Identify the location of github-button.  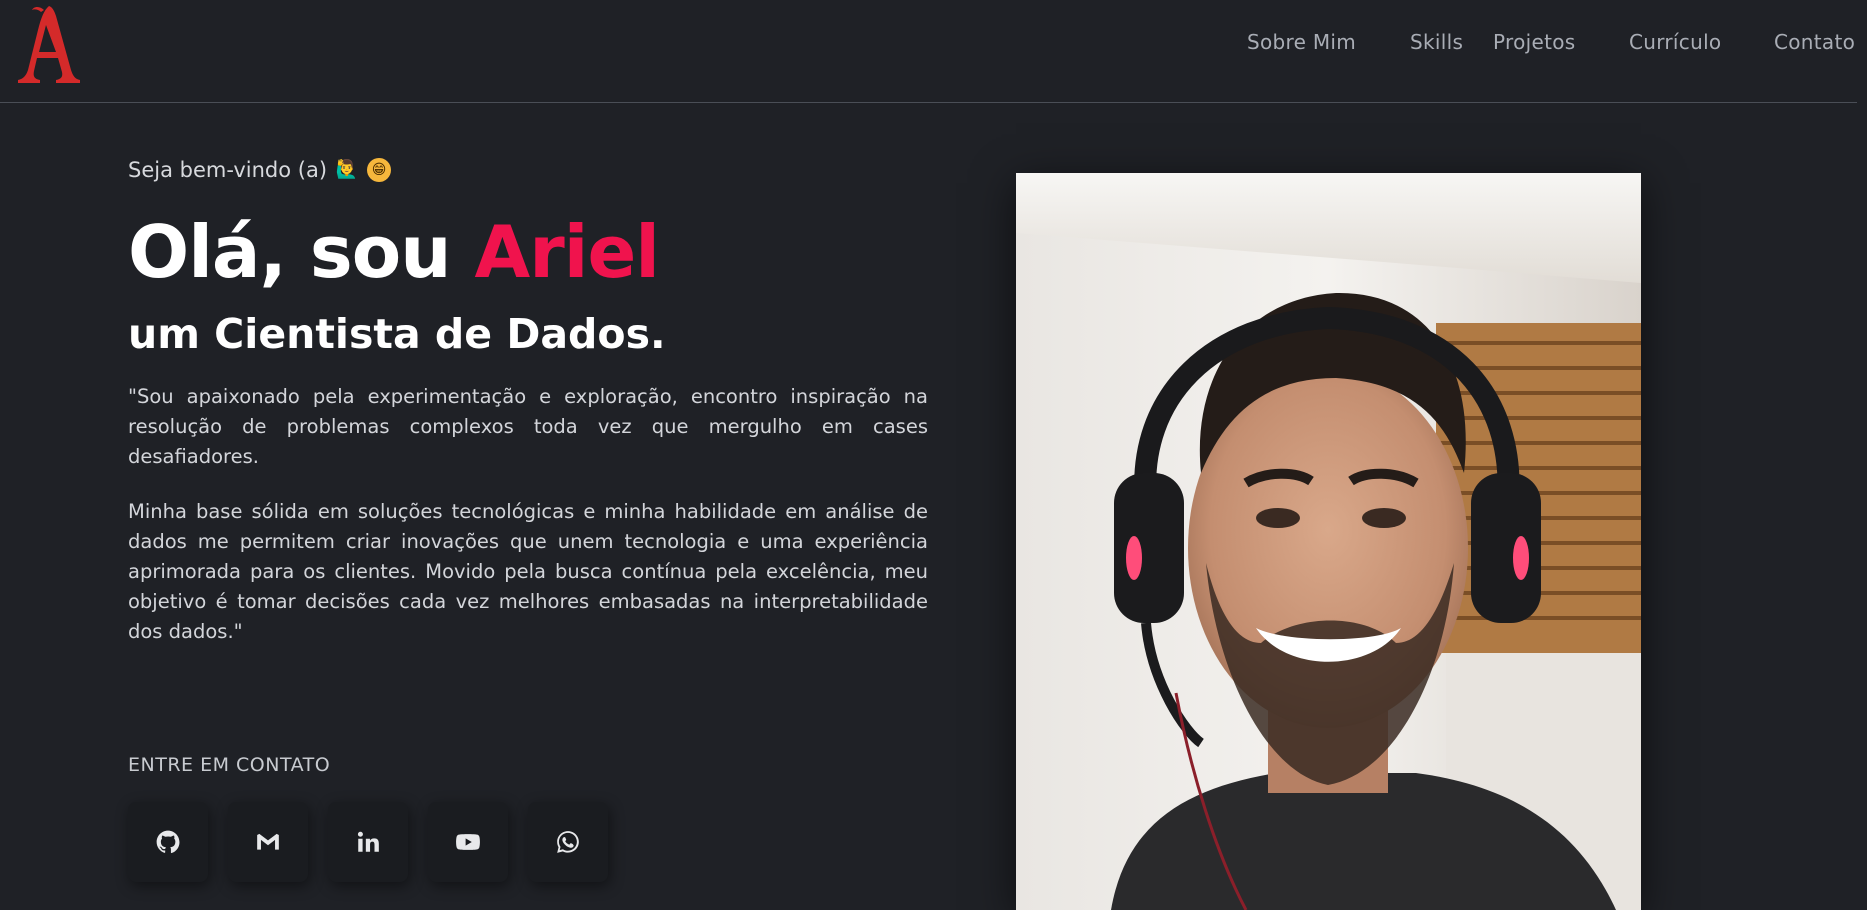
(168, 842).